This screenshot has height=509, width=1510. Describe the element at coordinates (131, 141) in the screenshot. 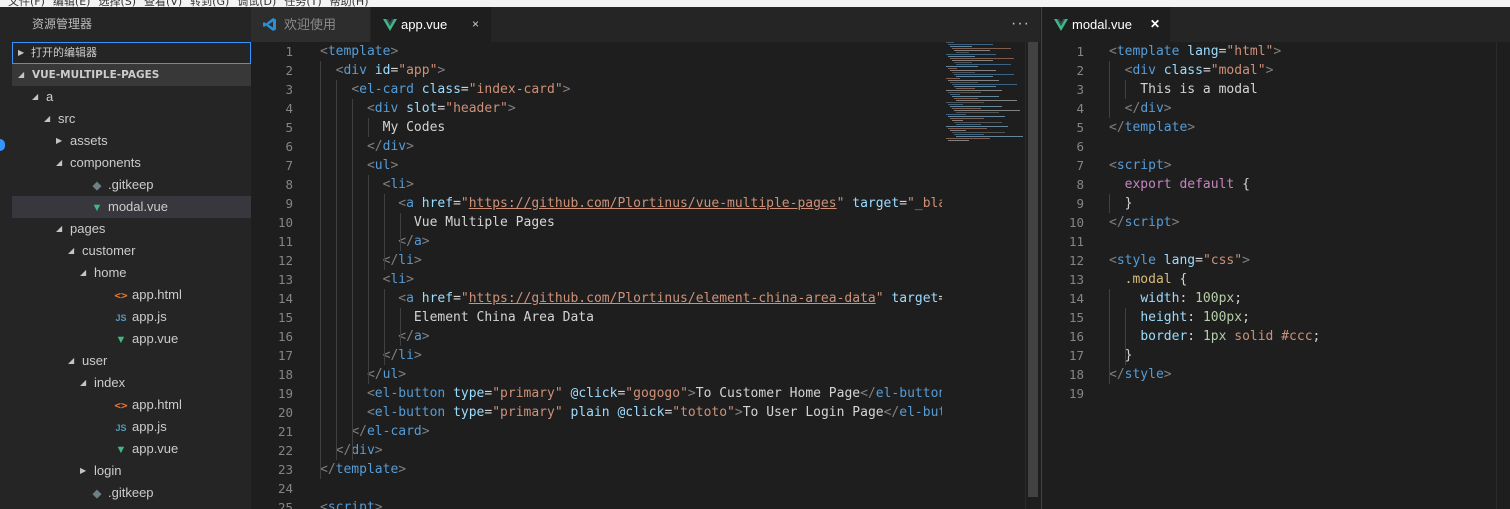

I see `tree-item: ▶ assets` at that location.